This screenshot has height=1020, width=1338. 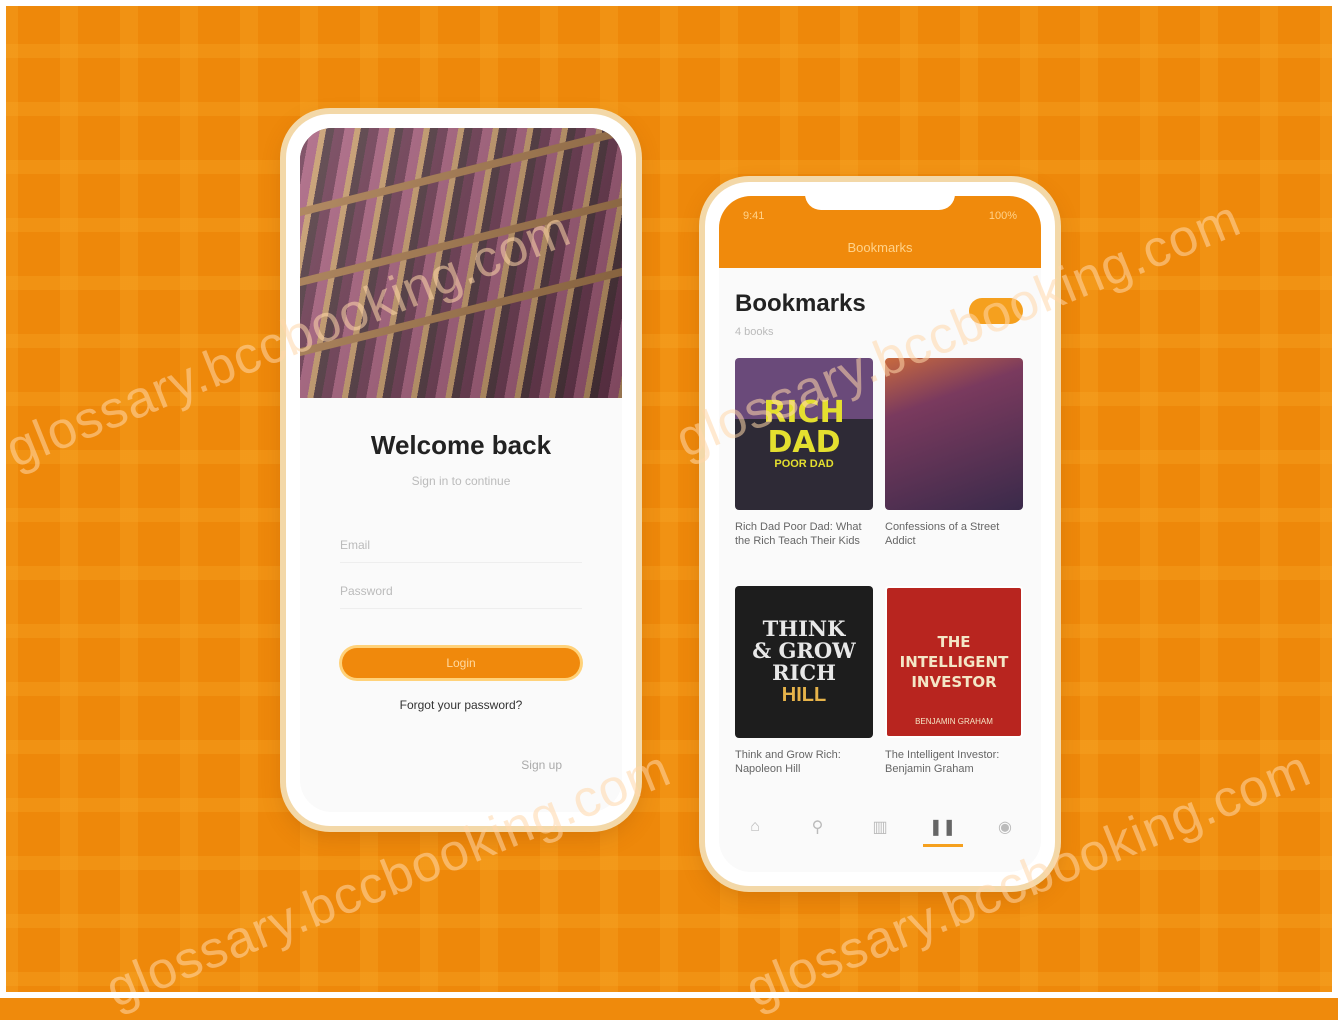 What do you see at coordinates (1005, 827) in the screenshot?
I see `profile-icon: ◉` at bounding box center [1005, 827].